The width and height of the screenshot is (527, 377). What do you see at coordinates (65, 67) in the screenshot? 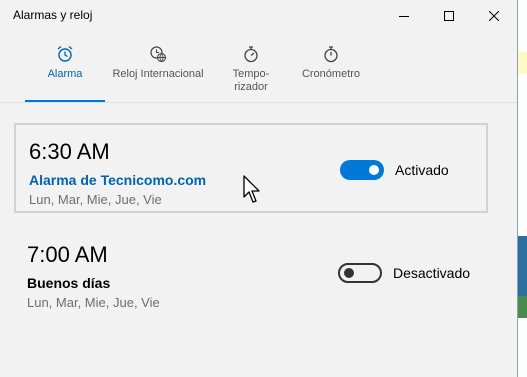
I see `tab-alarm: Alarma` at bounding box center [65, 67].